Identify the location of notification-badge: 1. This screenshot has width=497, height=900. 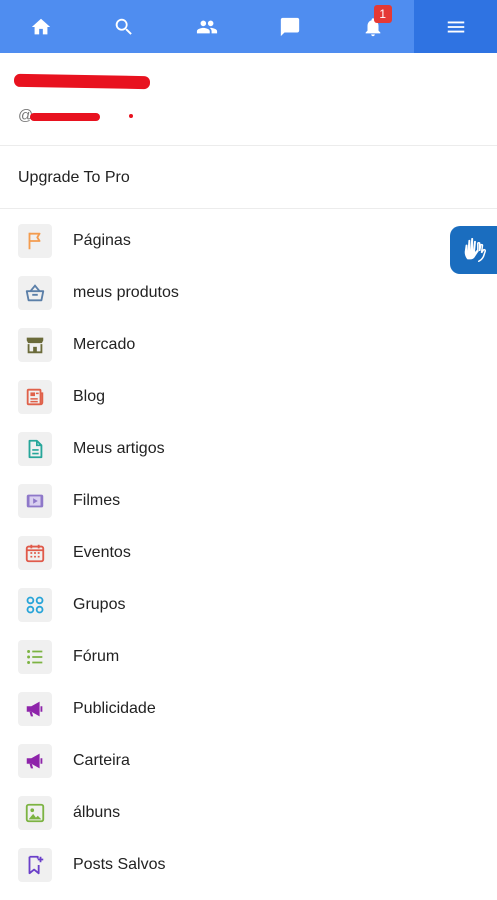
(382, 14).